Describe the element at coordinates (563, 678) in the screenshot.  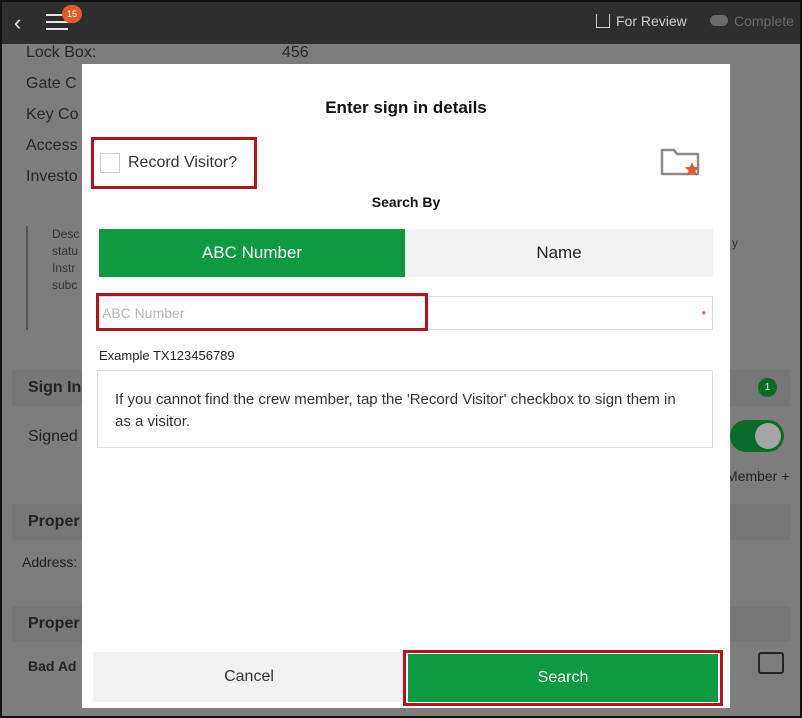
I see `search-button: Search` at that location.